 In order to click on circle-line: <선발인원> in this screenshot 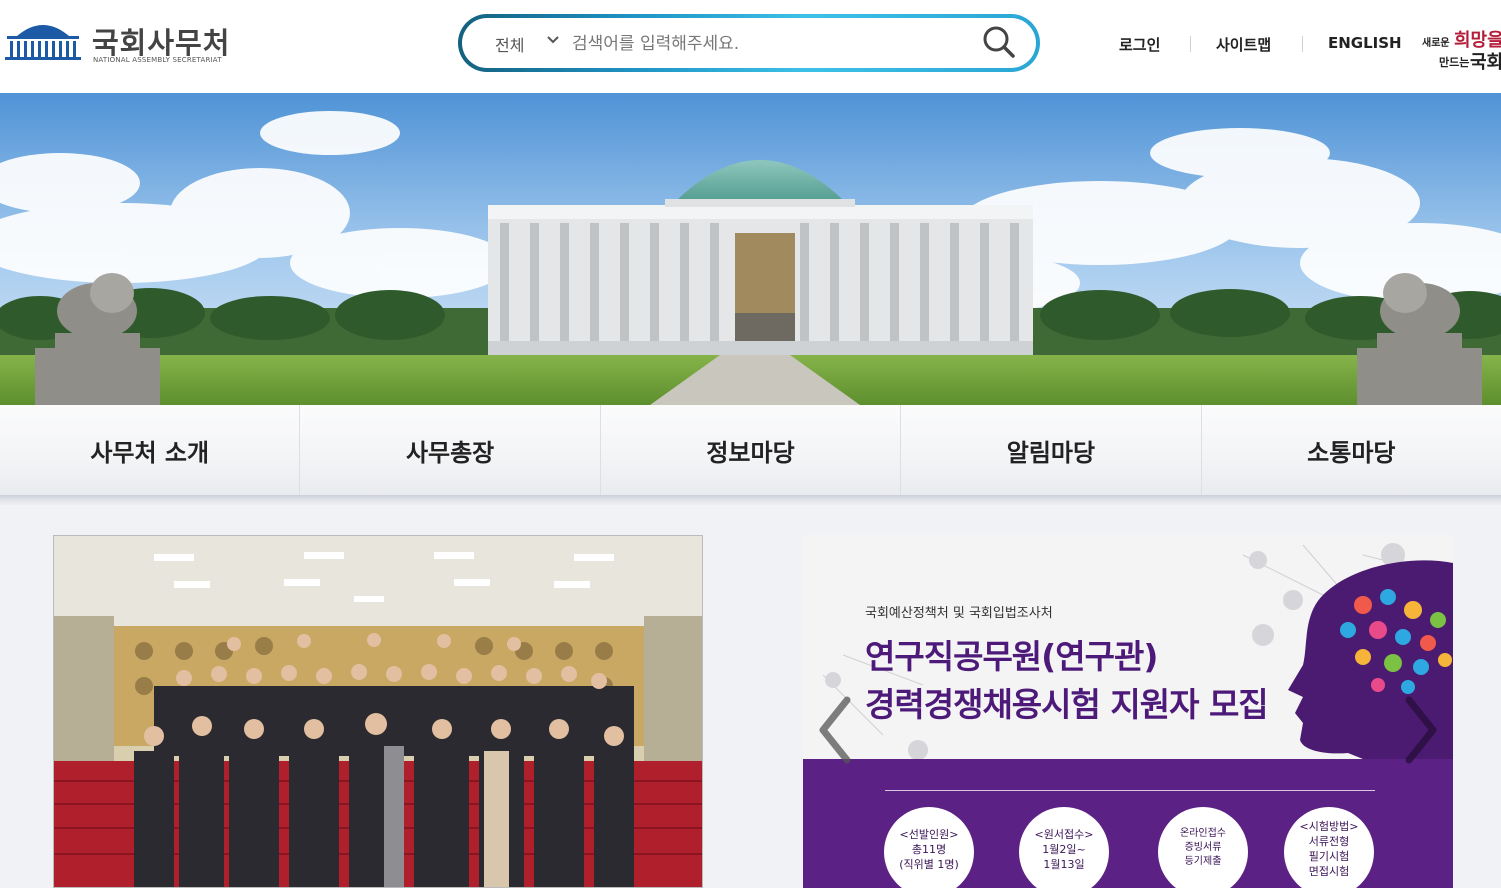, I will do `click(929, 834)`.